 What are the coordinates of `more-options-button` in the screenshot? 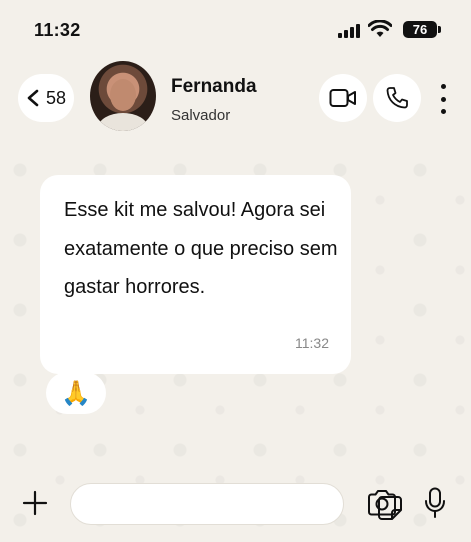 It's located at (443, 99).